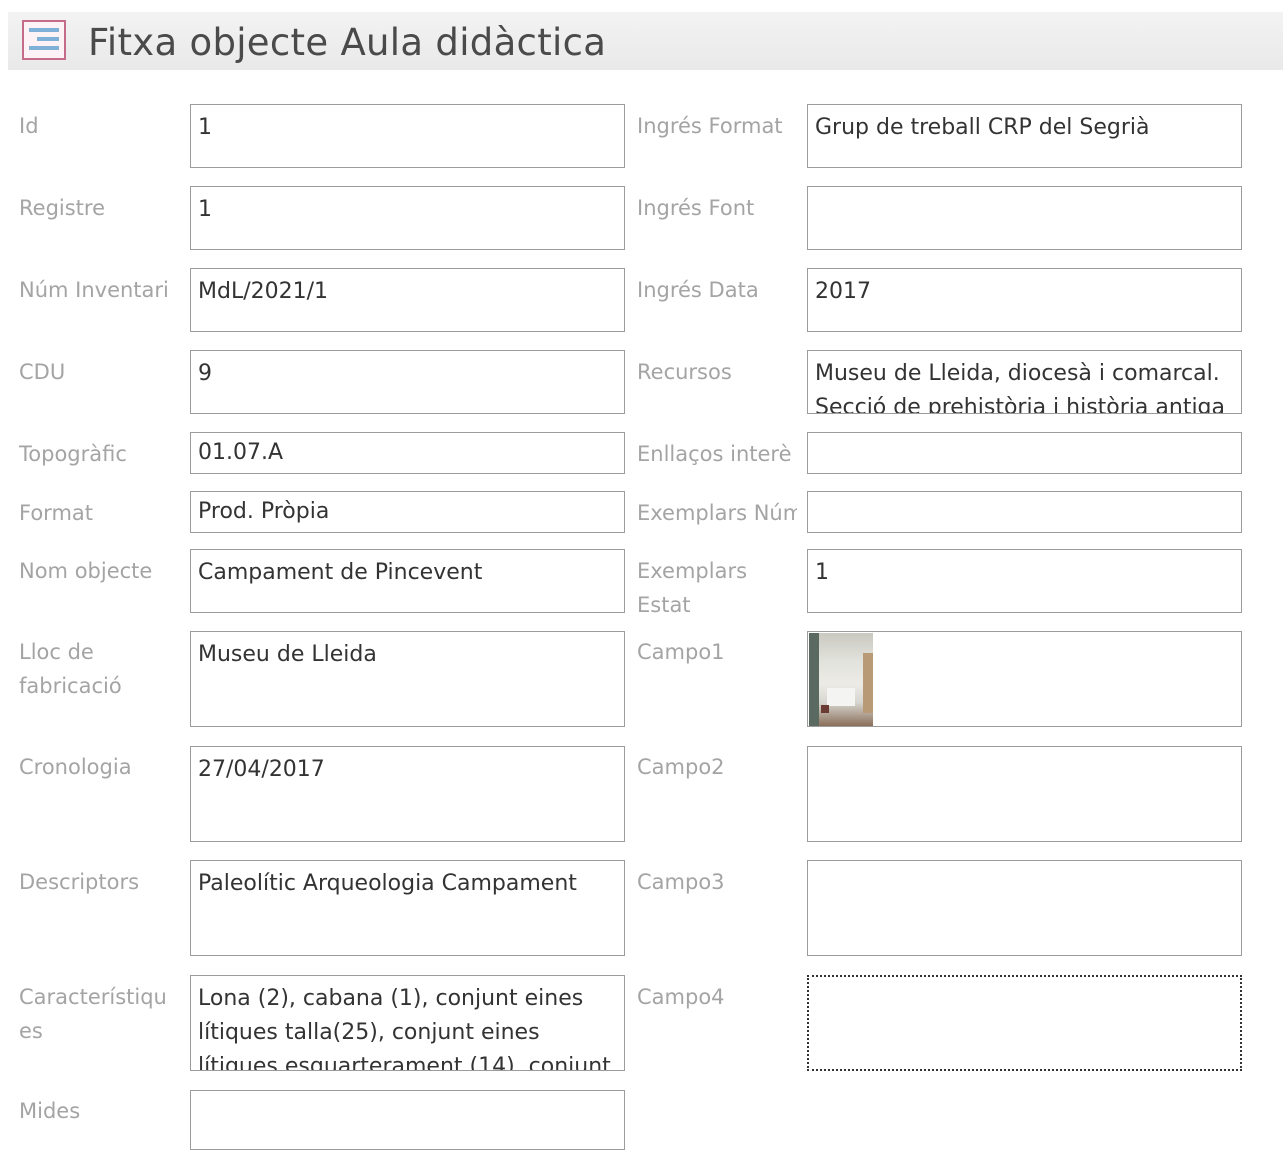 The width and height of the screenshot is (1283, 1150). What do you see at coordinates (1024, 136) in the screenshot?
I see `ingres-format-field: Grup de treball CRP del Segrià` at bounding box center [1024, 136].